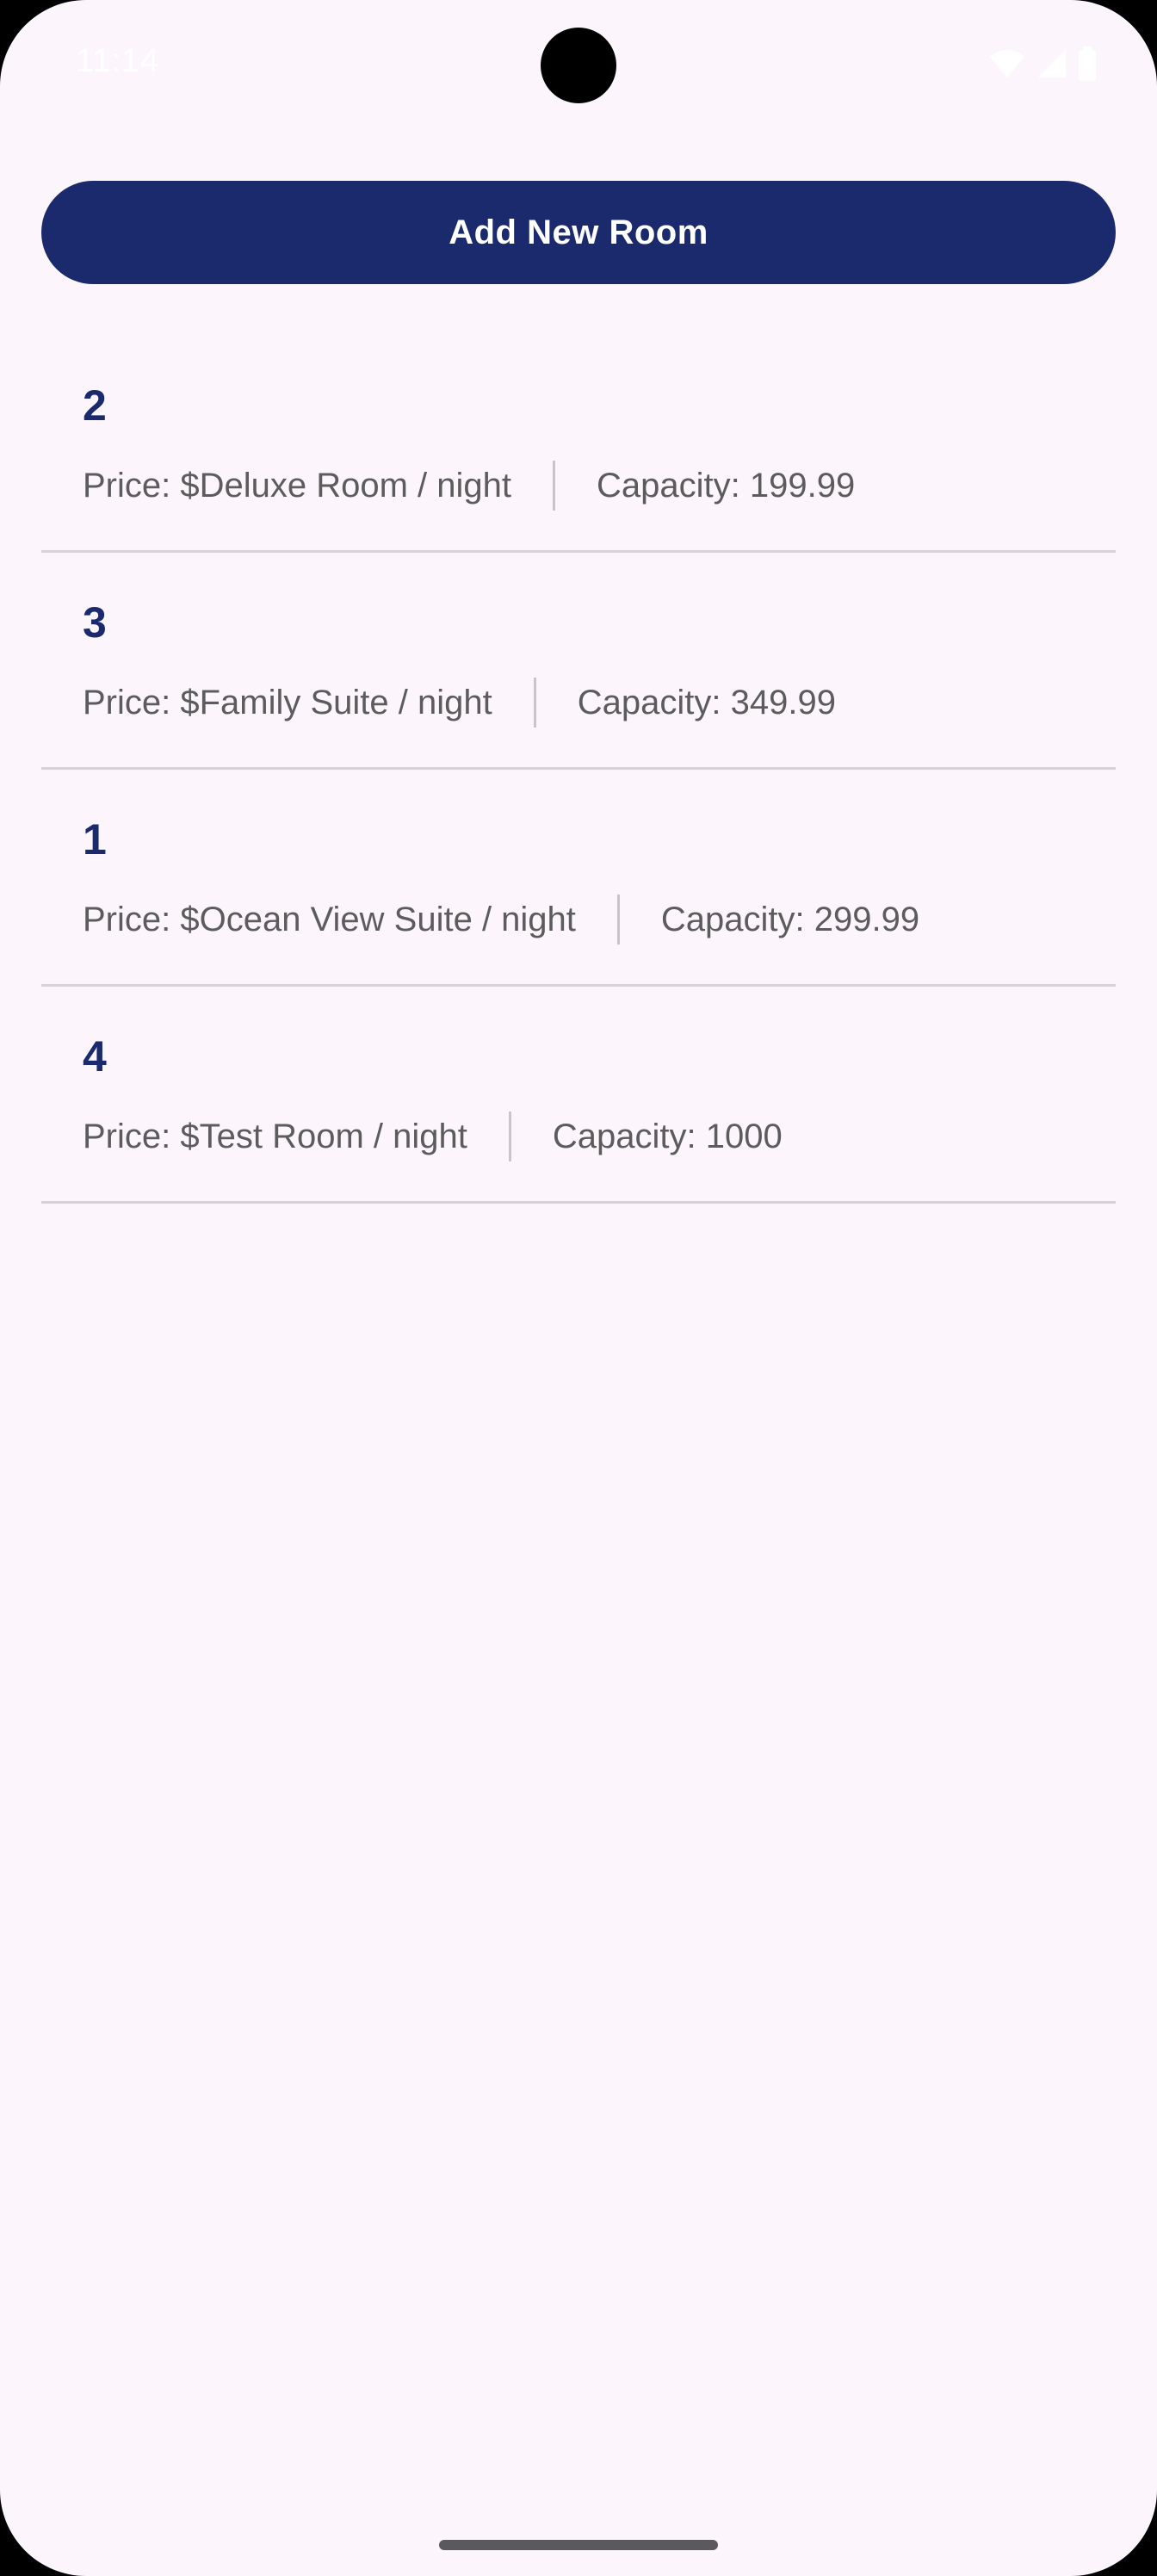 This screenshot has height=2576, width=1157. Describe the element at coordinates (579, 233) in the screenshot. I see `add-new-room-button: Add New Room` at that location.